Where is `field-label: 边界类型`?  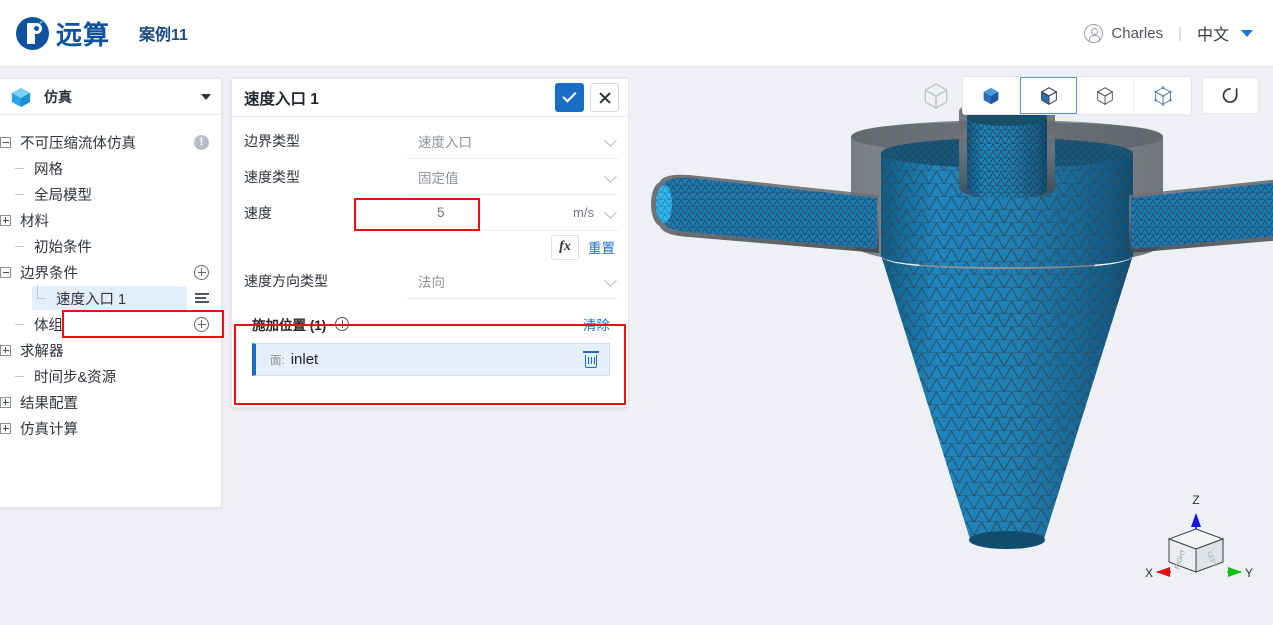
field-label: 边界类型 is located at coordinates (272, 141).